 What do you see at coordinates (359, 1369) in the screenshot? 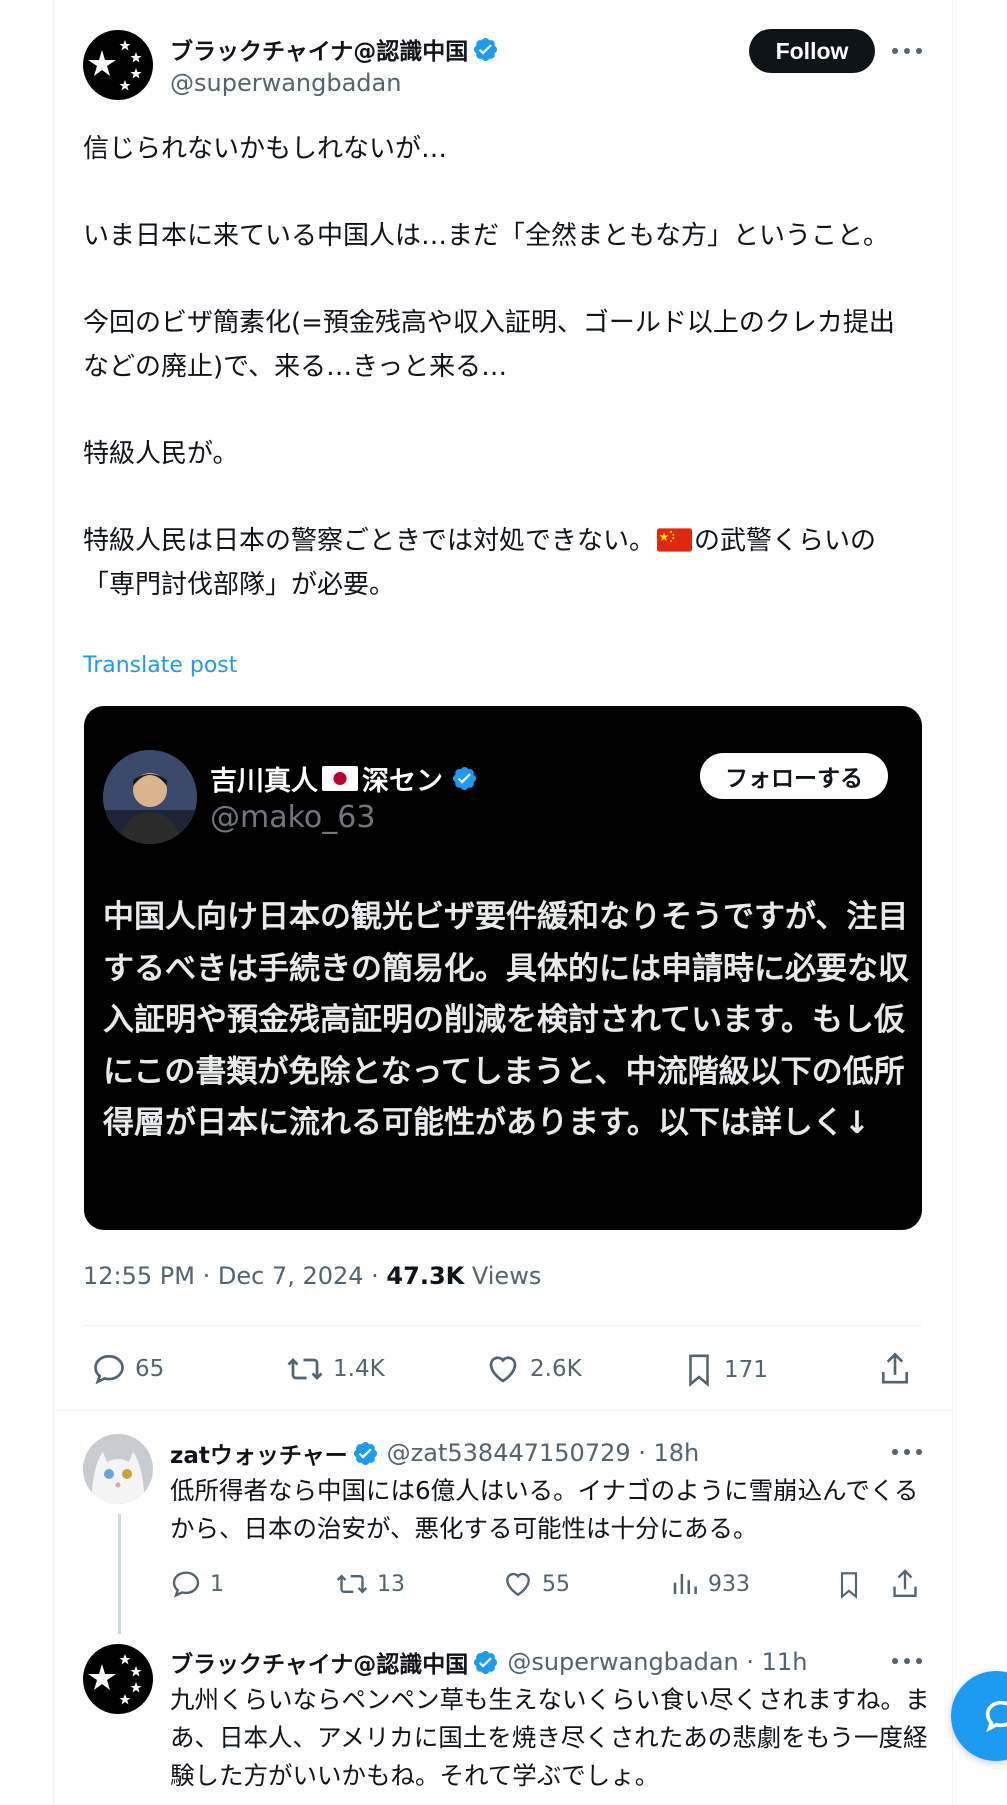
I see `repost-count: 1.4K` at bounding box center [359, 1369].